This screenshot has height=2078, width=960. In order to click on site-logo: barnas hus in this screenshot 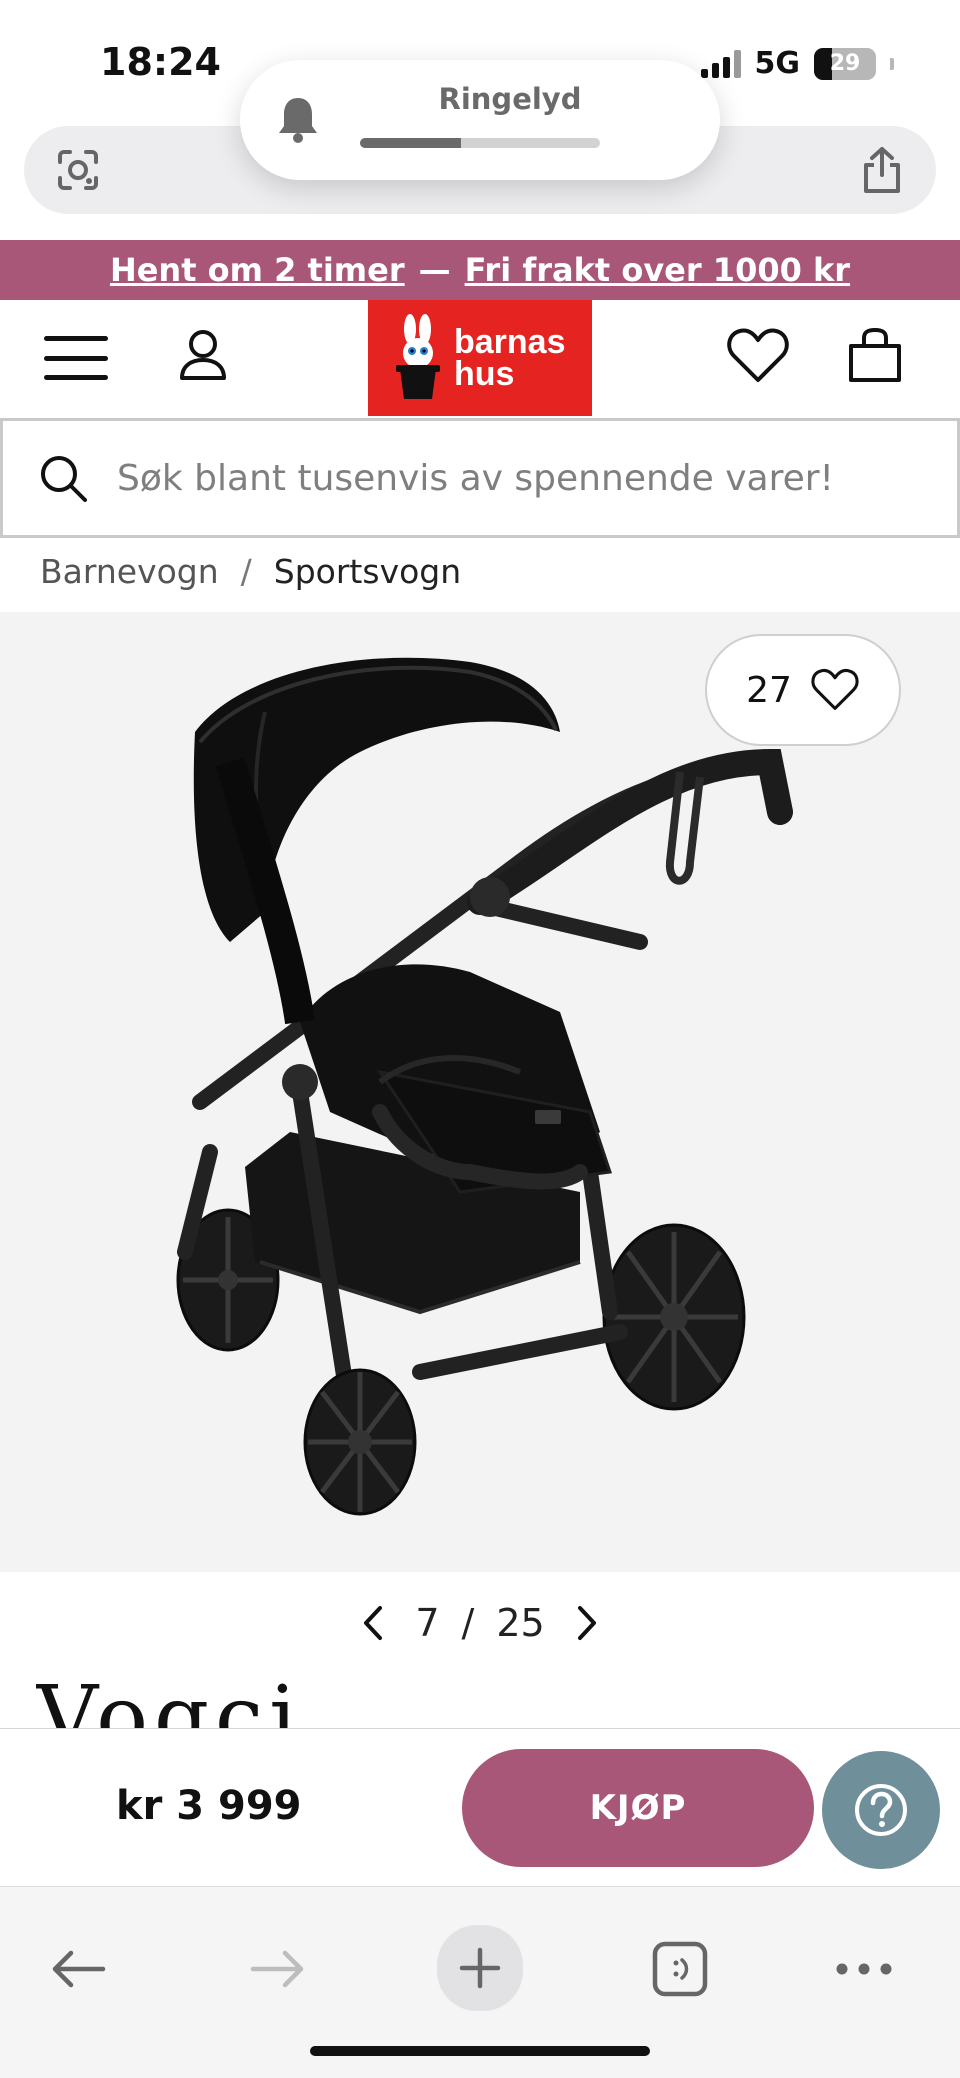, I will do `click(480, 358)`.